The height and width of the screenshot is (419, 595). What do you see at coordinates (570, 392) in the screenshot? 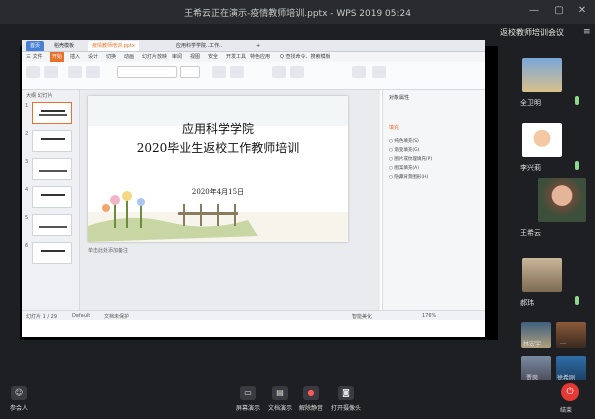
I see `end-meeting-button: ⏻` at bounding box center [570, 392].